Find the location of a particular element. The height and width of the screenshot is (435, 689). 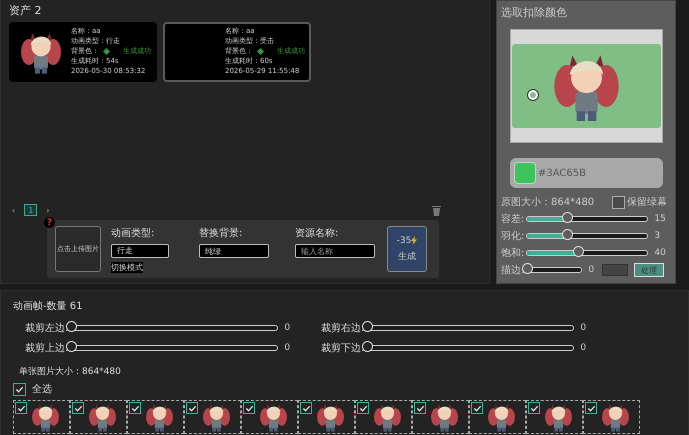

assets-title: 资产 2 is located at coordinates (25, 10).